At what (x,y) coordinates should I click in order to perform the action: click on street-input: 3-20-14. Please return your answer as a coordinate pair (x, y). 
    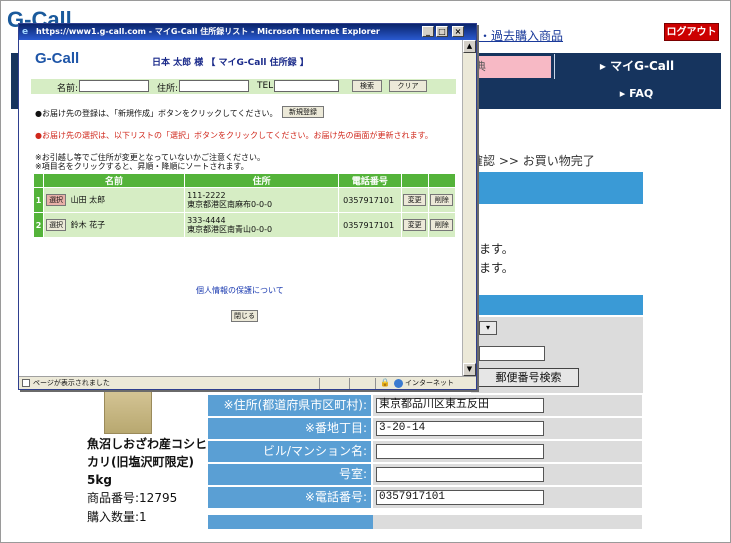
    Looking at the image, I should click on (460, 428).